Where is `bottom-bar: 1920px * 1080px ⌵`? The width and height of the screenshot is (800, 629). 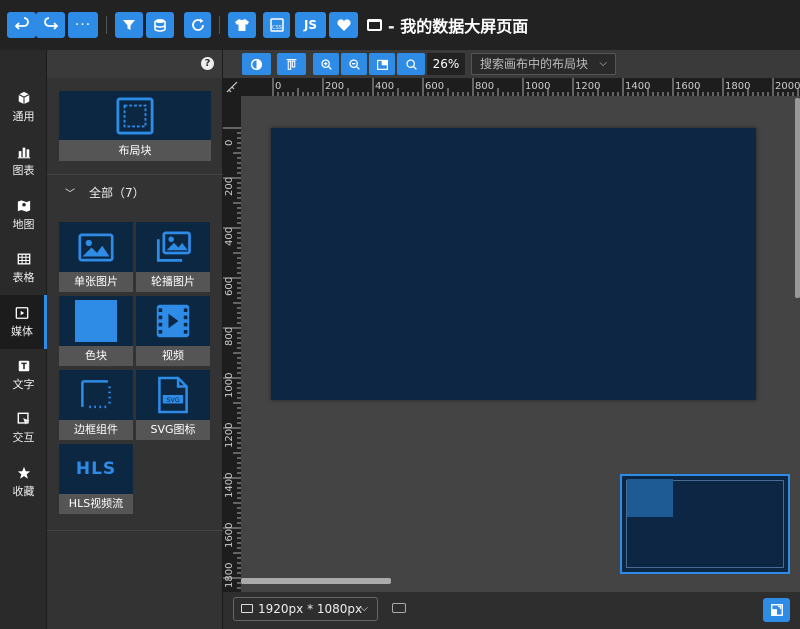 bottom-bar: 1920px * 1080px ⌵ is located at coordinates (511, 610).